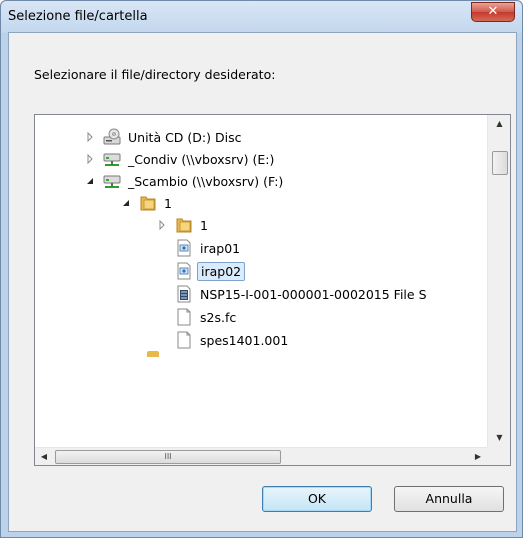 This screenshot has height=538, width=523. I want to click on tree-item-s2s-fc: s2s.fc, so click(207, 317).